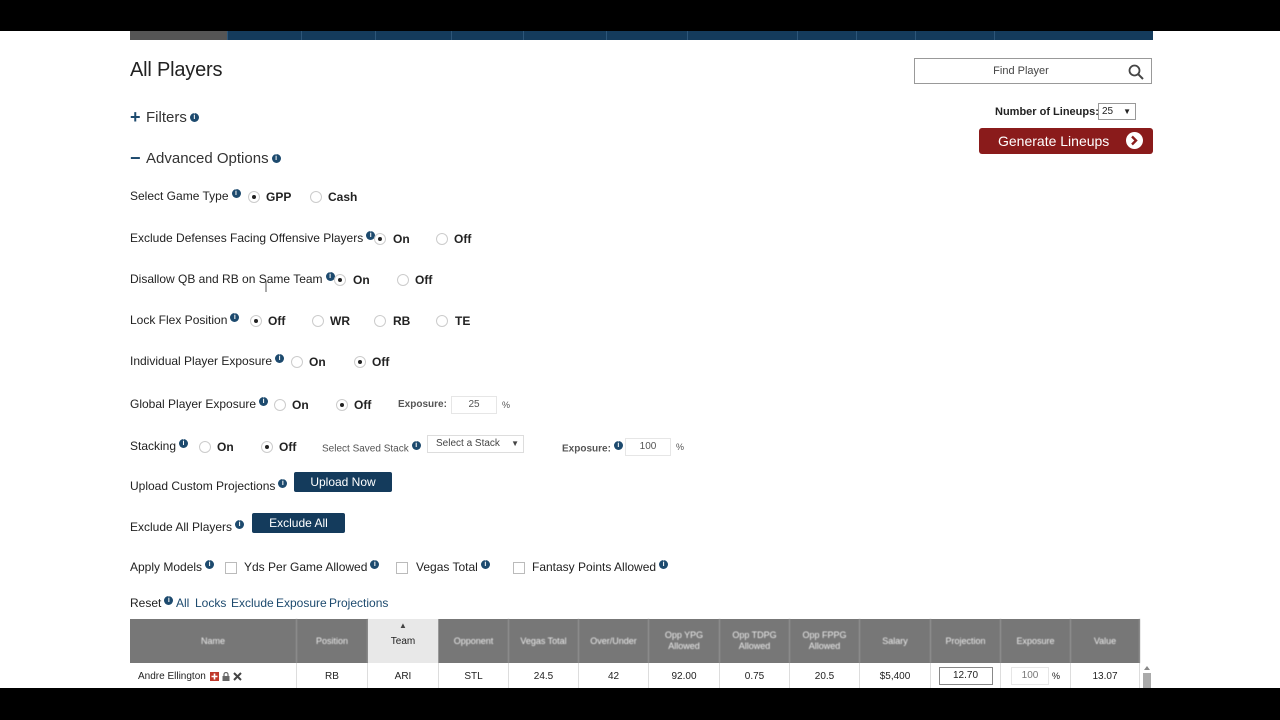 The width and height of the screenshot is (1280, 720). I want to click on exclude-defenses-off-radio, so click(442, 239).